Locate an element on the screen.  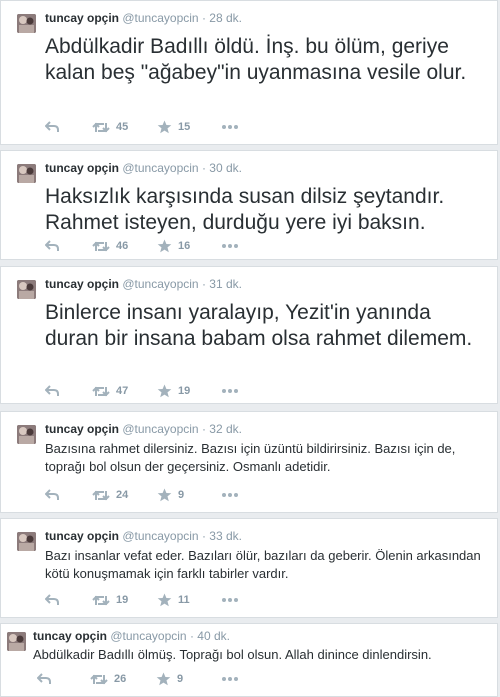
tweet-actions: 47 19 is located at coordinates (249, 391).